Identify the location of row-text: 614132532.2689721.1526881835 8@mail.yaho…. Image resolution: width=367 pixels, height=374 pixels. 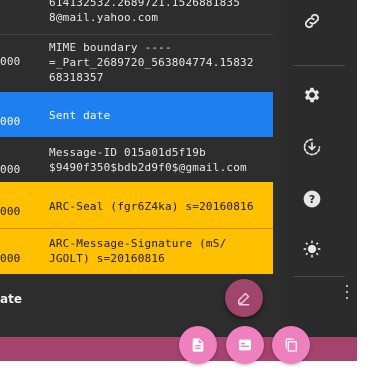
(145, 12).